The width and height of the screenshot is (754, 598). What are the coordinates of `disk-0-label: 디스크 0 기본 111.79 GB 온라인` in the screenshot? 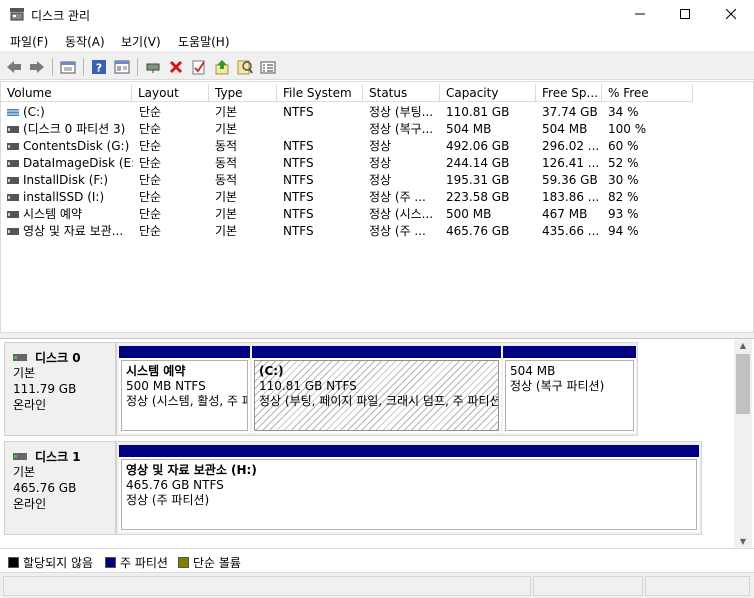 It's located at (60, 389).